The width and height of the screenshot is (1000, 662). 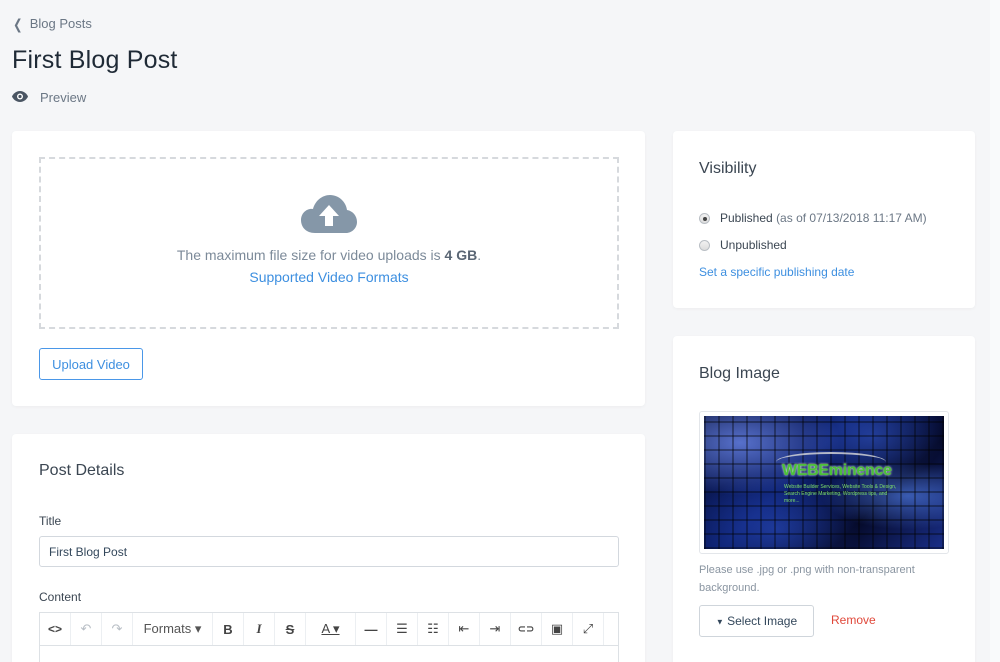 I want to click on breadcrumb-label: Blog Posts, so click(x=60, y=23).